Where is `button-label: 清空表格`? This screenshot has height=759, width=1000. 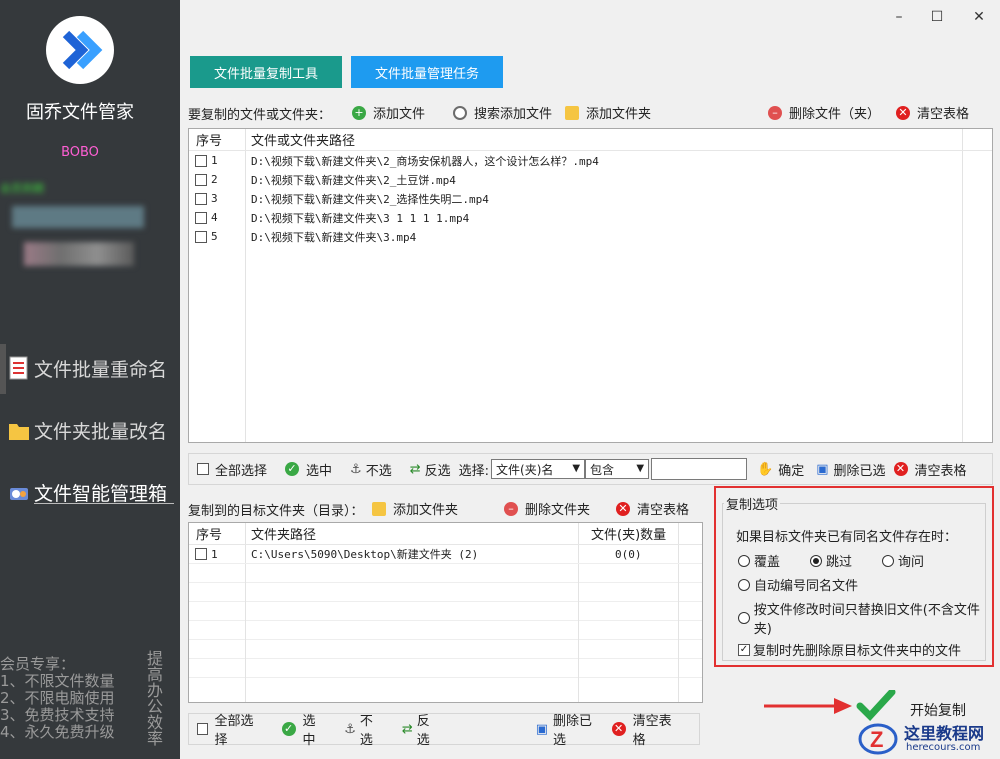 button-label: 清空表格 is located at coordinates (663, 510).